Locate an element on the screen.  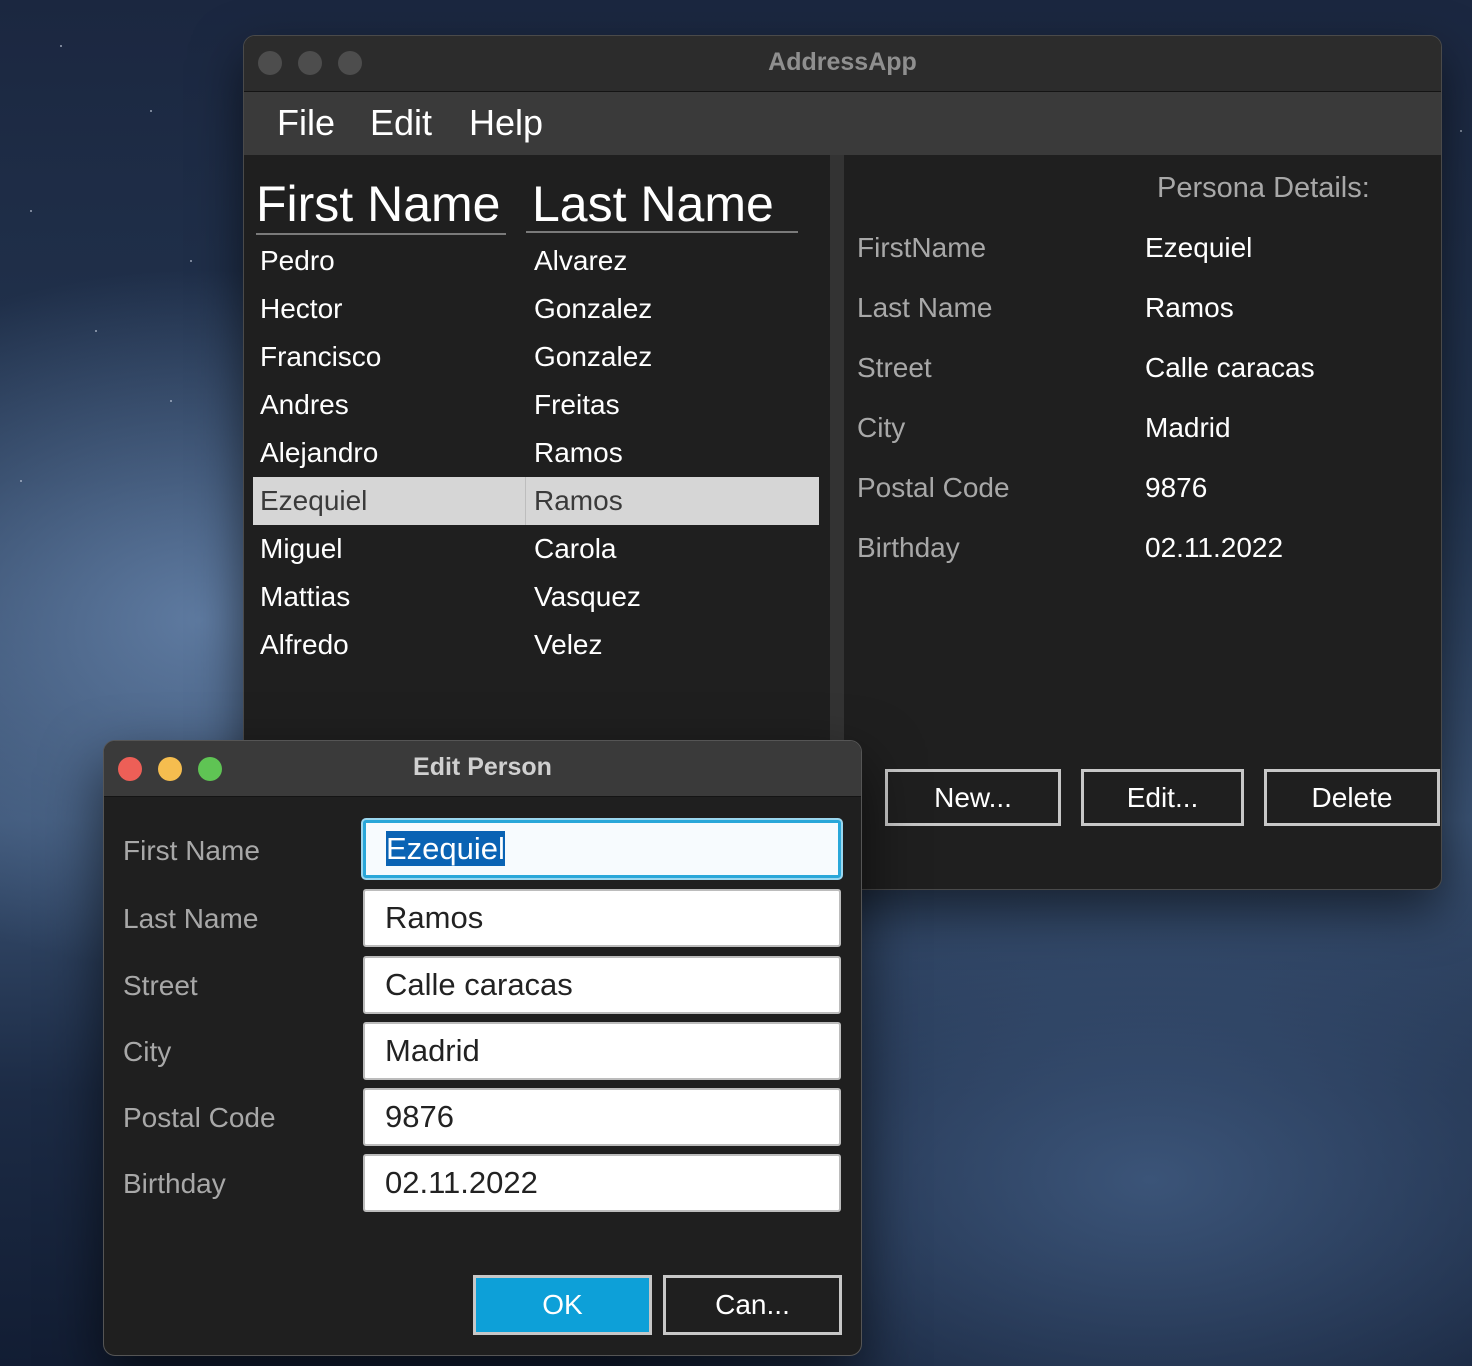
cell-first-name: Pedro is located at coordinates (297, 260).